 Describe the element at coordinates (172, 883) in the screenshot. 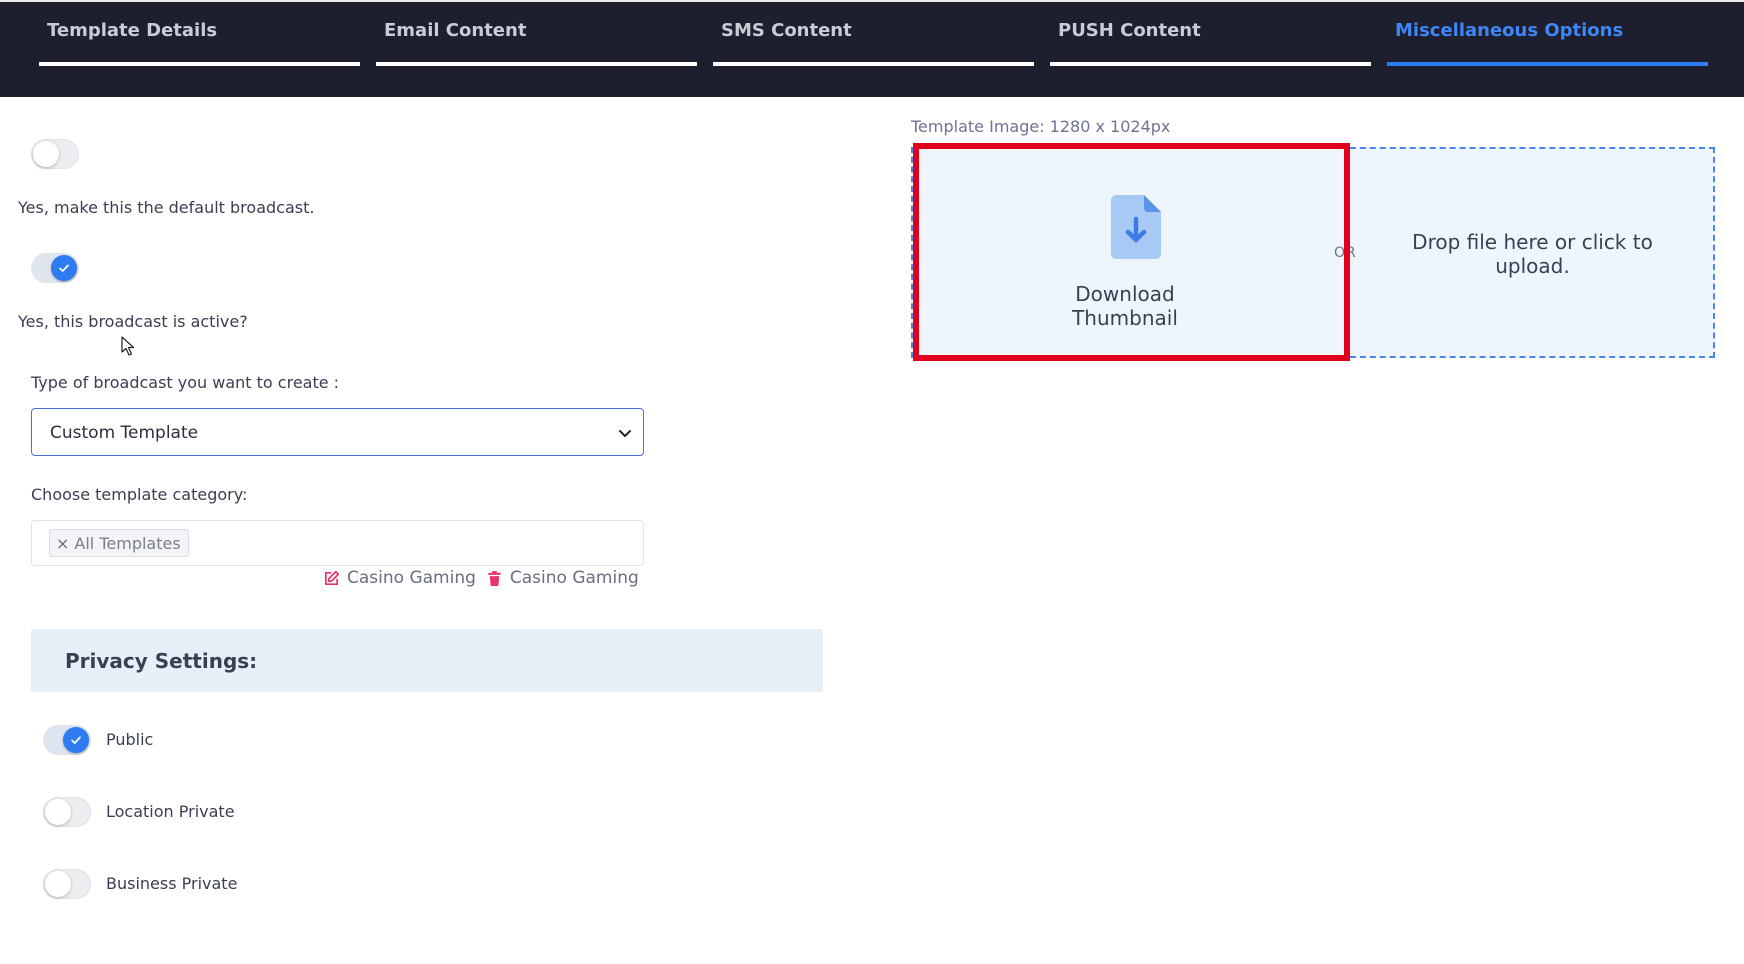

I see `business-private-label: Business Private` at that location.